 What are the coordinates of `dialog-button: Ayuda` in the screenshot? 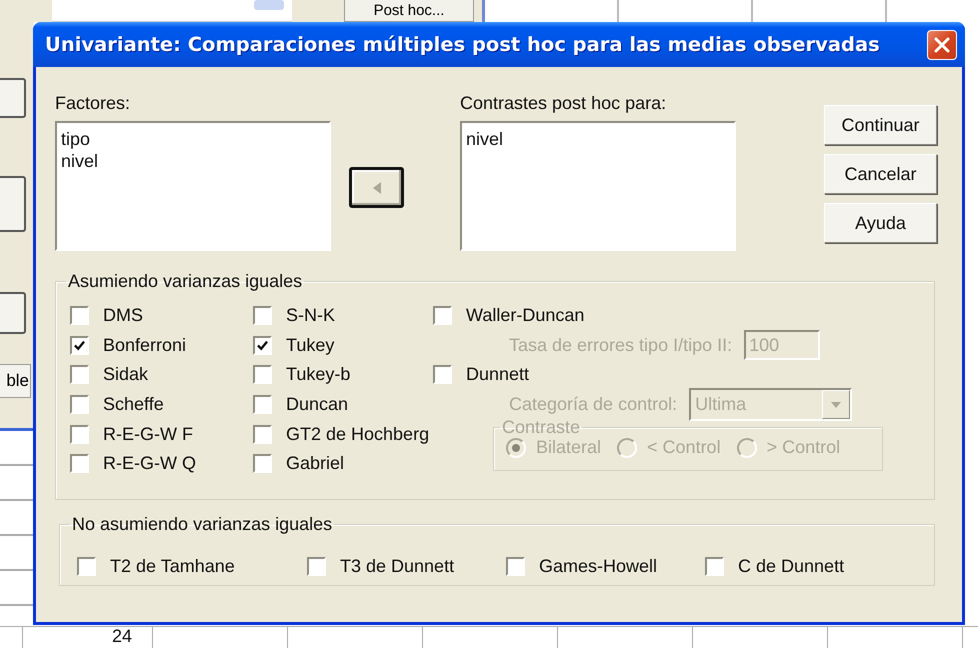 It's located at (880, 223).